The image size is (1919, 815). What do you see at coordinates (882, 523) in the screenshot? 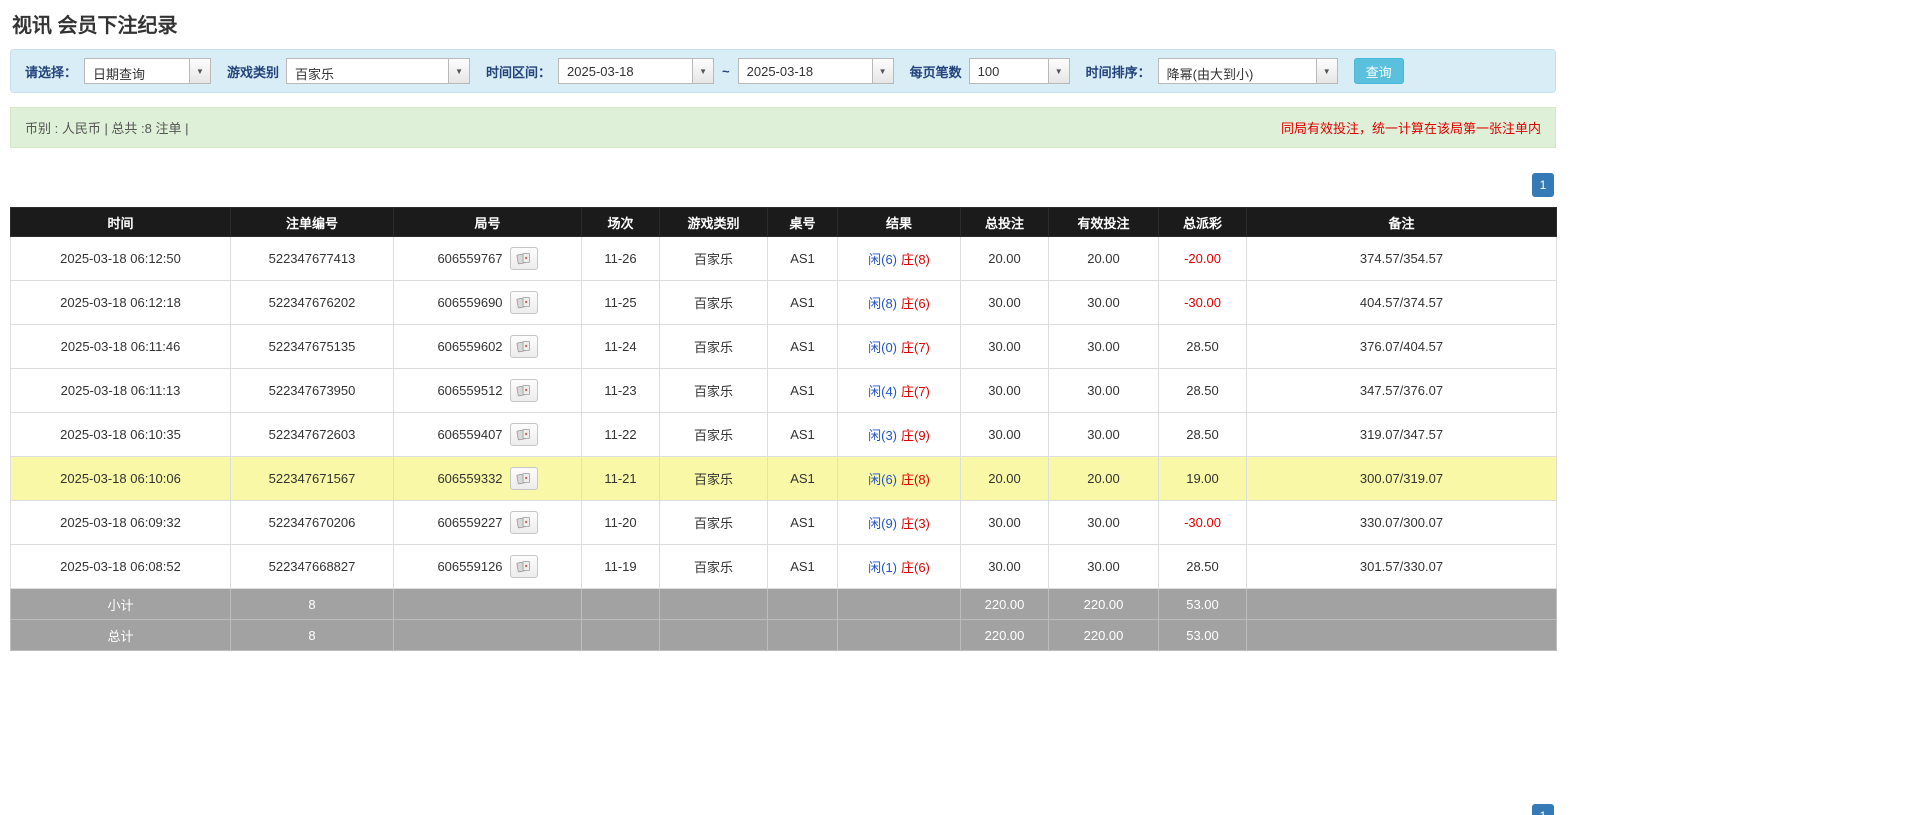
I see `result-player: 闲(9)` at bounding box center [882, 523].